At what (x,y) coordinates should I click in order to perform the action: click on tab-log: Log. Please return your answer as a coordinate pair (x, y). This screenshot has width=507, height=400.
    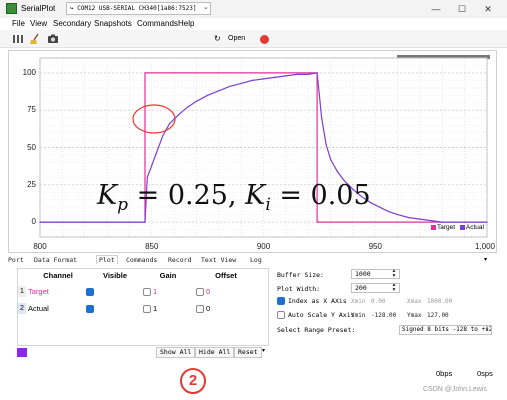
    Looking at the image, I should click on (256, 260).